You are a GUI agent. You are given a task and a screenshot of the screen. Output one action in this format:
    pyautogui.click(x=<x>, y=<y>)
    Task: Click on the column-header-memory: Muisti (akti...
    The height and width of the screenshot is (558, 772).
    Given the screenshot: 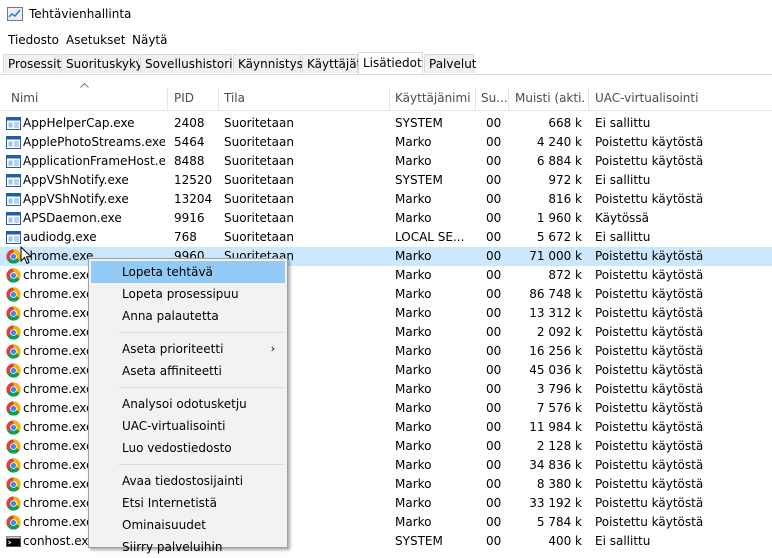 What is the action you would take?
    pyautogui.click(x=550, y=98)
    